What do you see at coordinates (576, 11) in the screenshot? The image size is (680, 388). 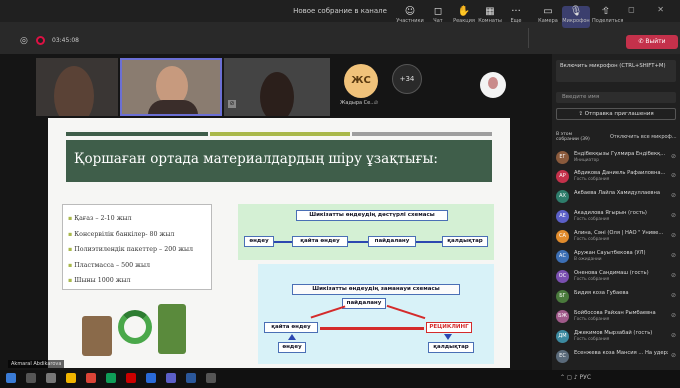 I see `mic-icon: 🎙` at bounding box center [576, 11].